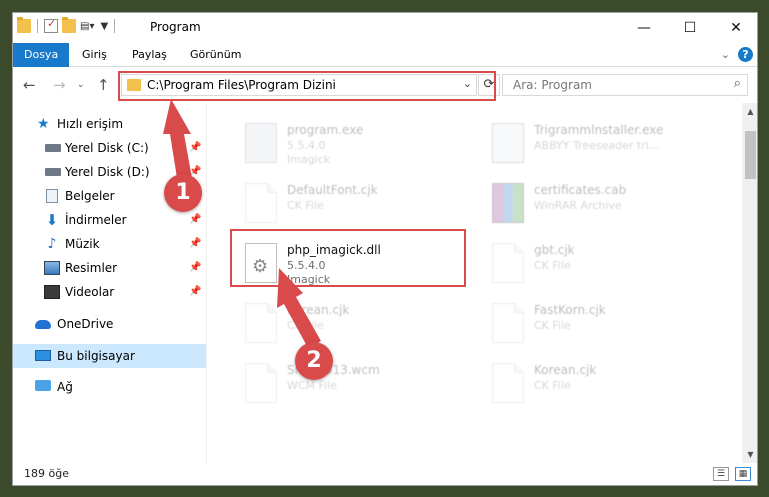 Image resolution: width=769 pixels, height=497 pixels. What do you see at coordinates (183, 193) in the screenshot?
I see `step-badge-1: 1` at bounding box center [183, 193].